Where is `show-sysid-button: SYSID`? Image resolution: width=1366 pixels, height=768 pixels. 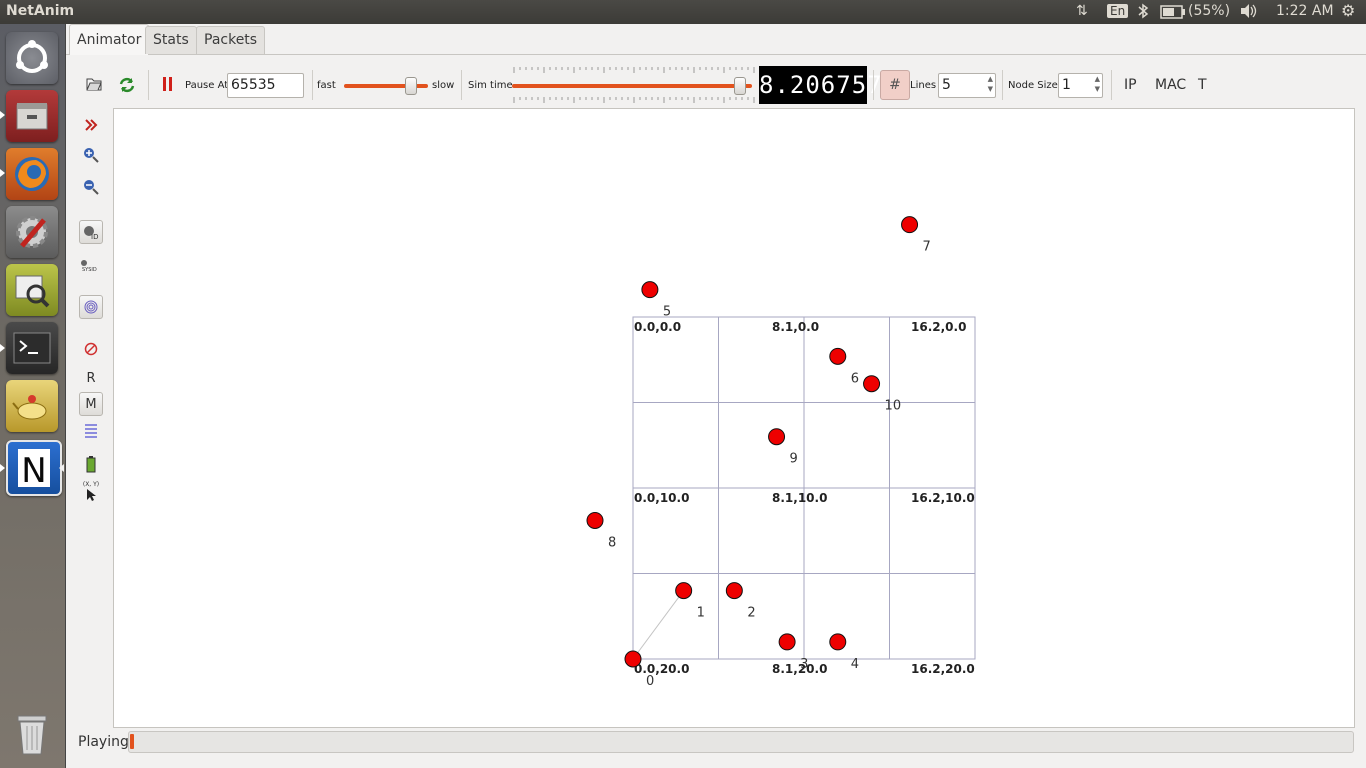
show-sysid-button: SYSID is located at coordinates (91, 266).